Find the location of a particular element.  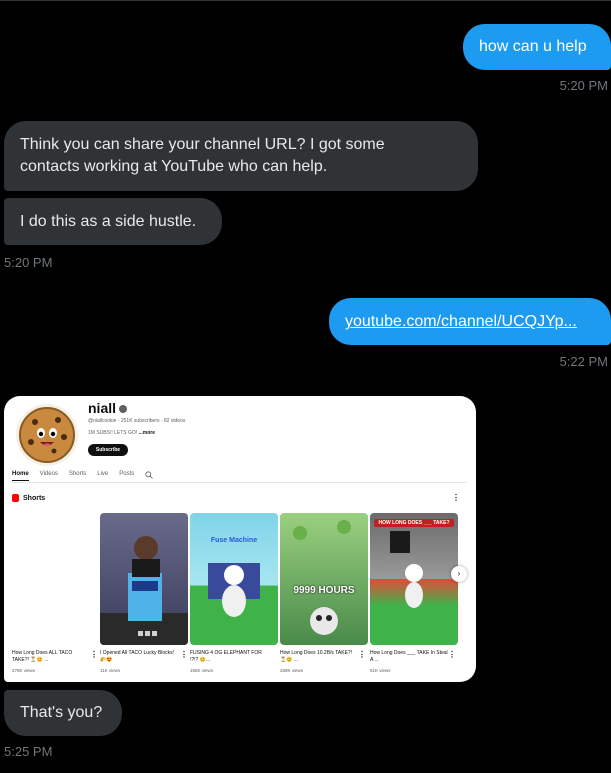

shorts-section-title: Shorts is located at coordinates (28, 498).